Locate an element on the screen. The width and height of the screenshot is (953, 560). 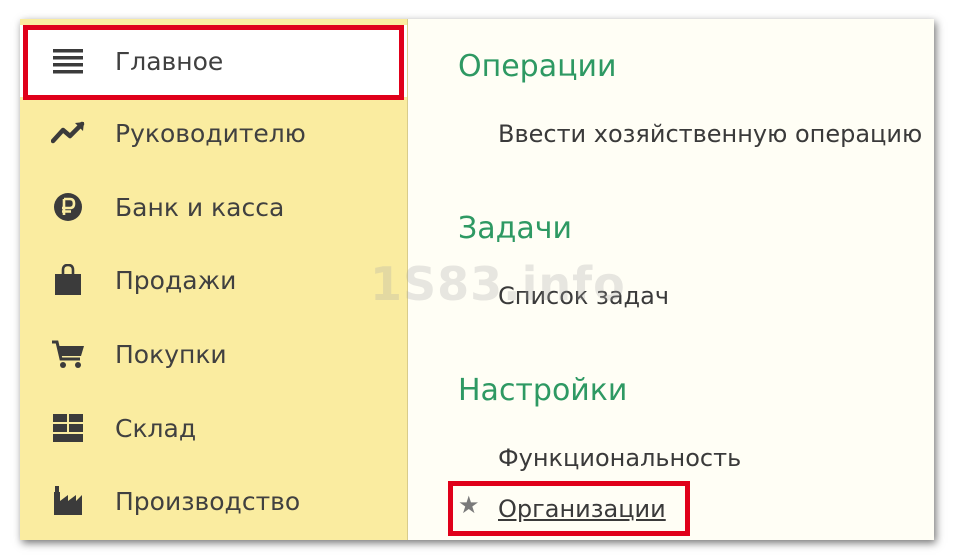
sidebar-item-label: Производство is located at coordinates (208, 501).